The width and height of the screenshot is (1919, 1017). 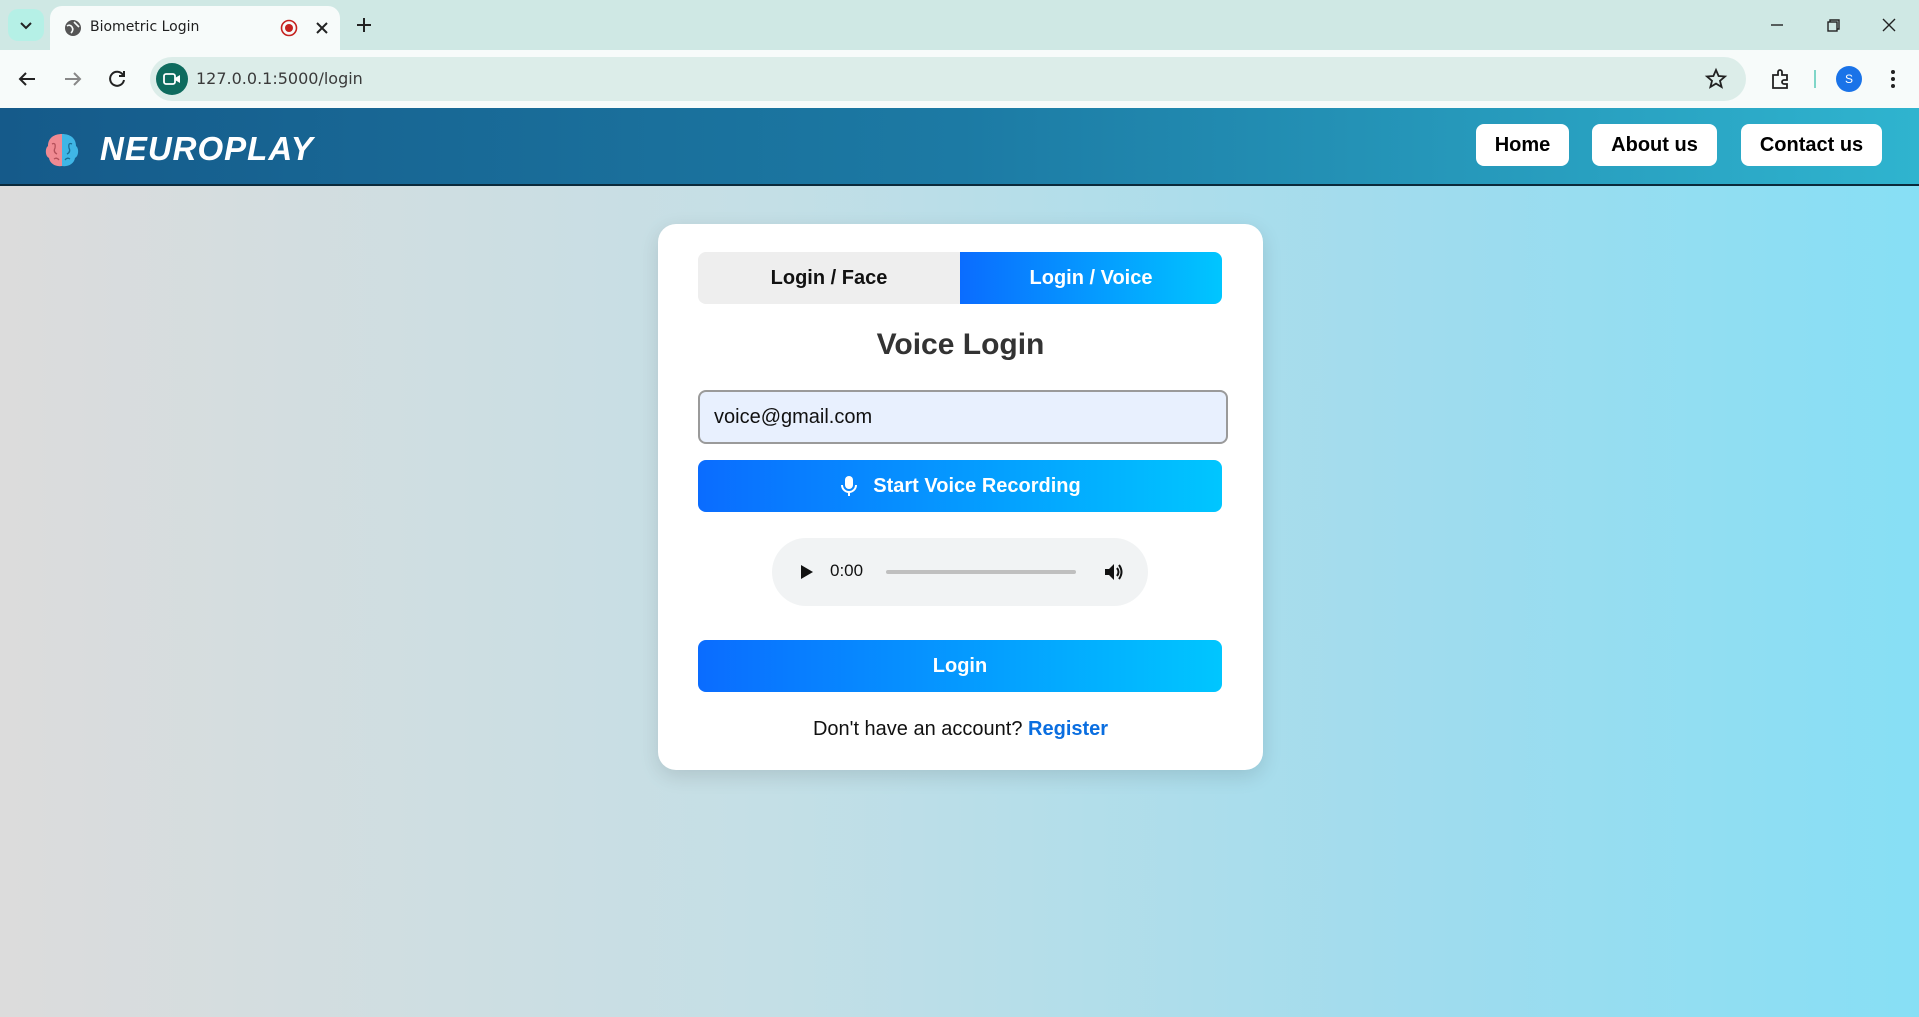 I want to click on nav-home-button: Home, so click(x=1522, y=145).